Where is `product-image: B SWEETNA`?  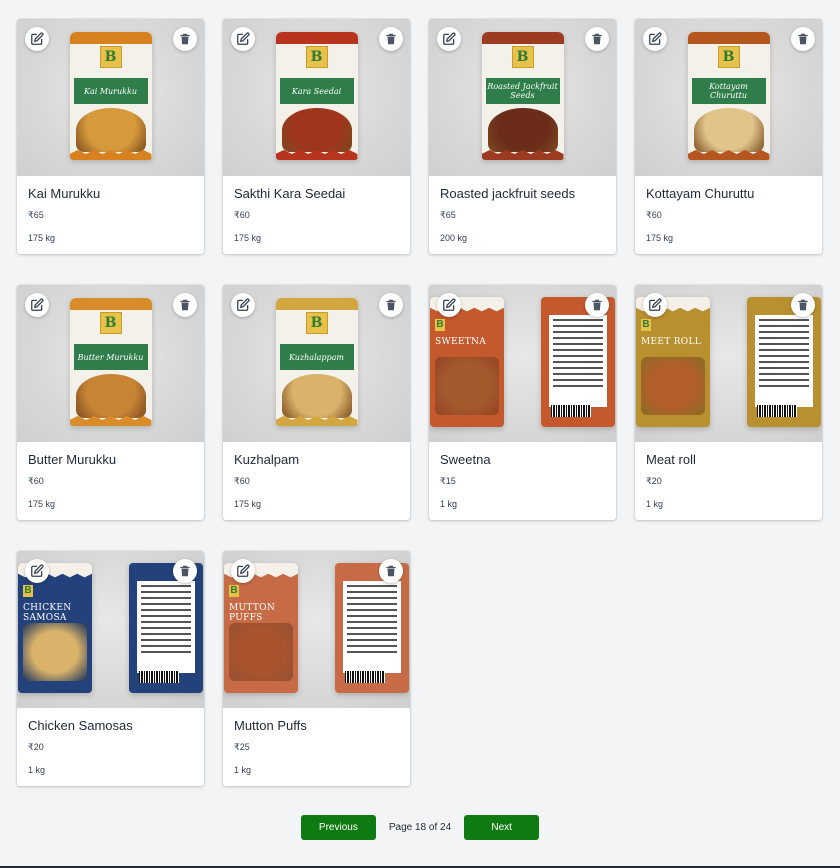
product-image: B SWEETNA is located at coordinates (522, 363).